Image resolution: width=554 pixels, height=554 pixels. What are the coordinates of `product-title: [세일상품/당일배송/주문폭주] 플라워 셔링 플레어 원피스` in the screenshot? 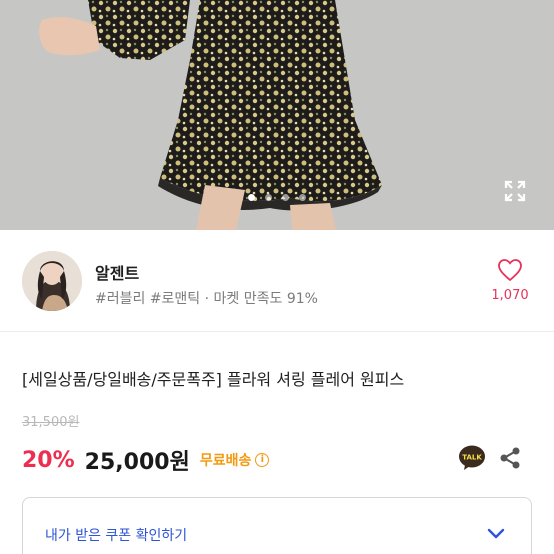 It's located at (213, 379).